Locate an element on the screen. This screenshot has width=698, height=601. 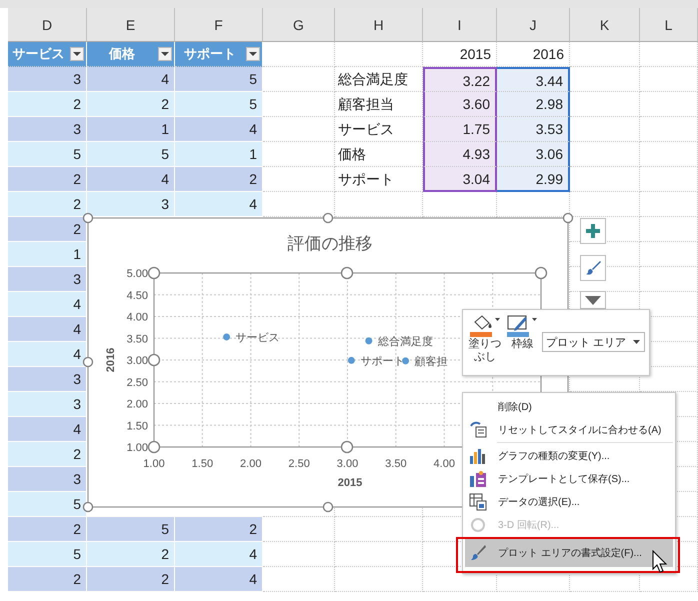
data-label: 総合満足度 is located at coordinates (405, 342).